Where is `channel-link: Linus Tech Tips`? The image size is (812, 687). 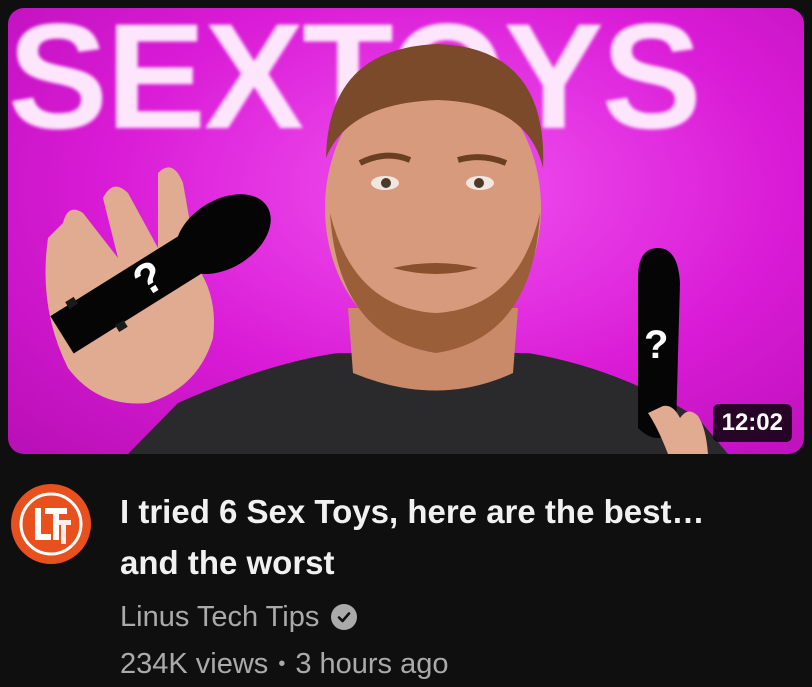 channel-link: Linus Tech Tips is located at coordinates (239, 617).